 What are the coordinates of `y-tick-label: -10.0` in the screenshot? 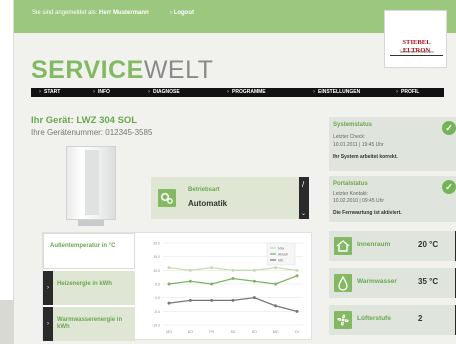 It's located at (156, 326).